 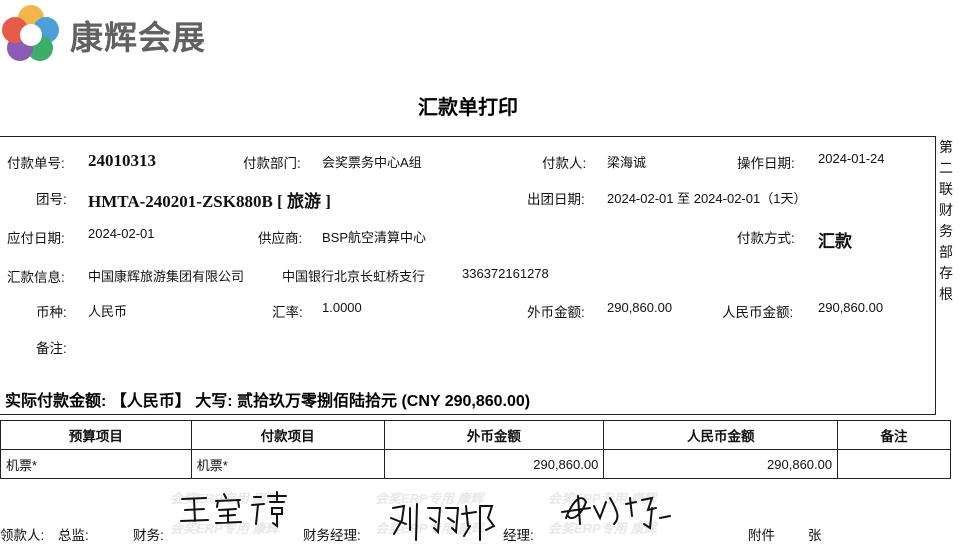 I want to click on payer-value: 梁海诚, so click(x=627, y=162).